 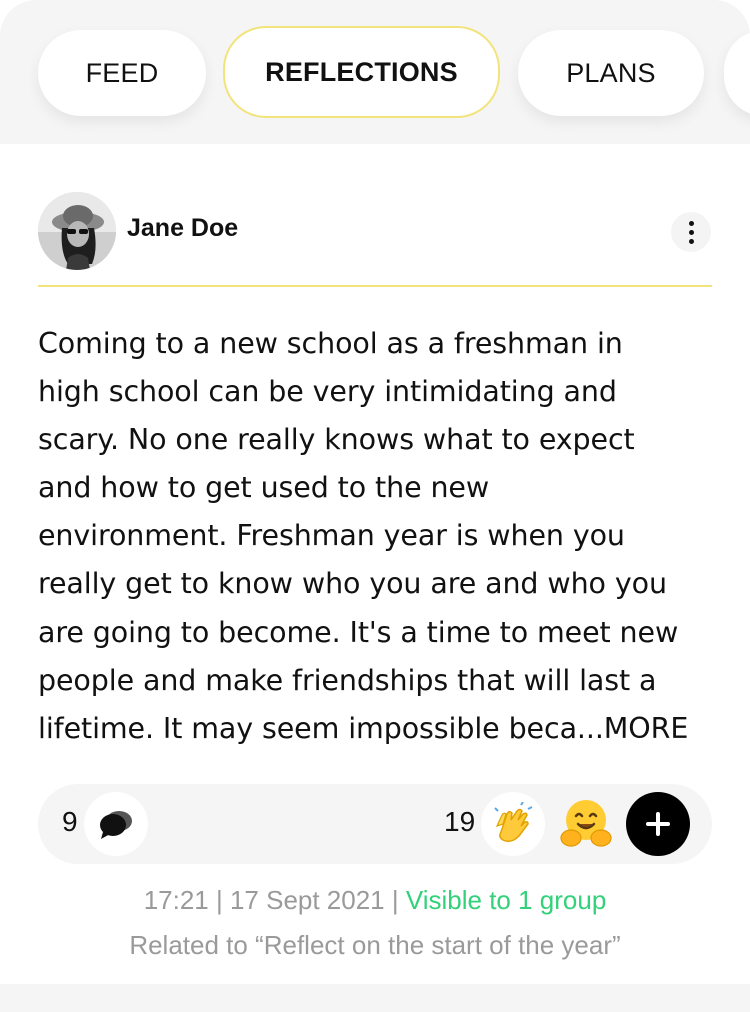 I want to click on tab-plans: PLANS, so click(x=611, y=73).